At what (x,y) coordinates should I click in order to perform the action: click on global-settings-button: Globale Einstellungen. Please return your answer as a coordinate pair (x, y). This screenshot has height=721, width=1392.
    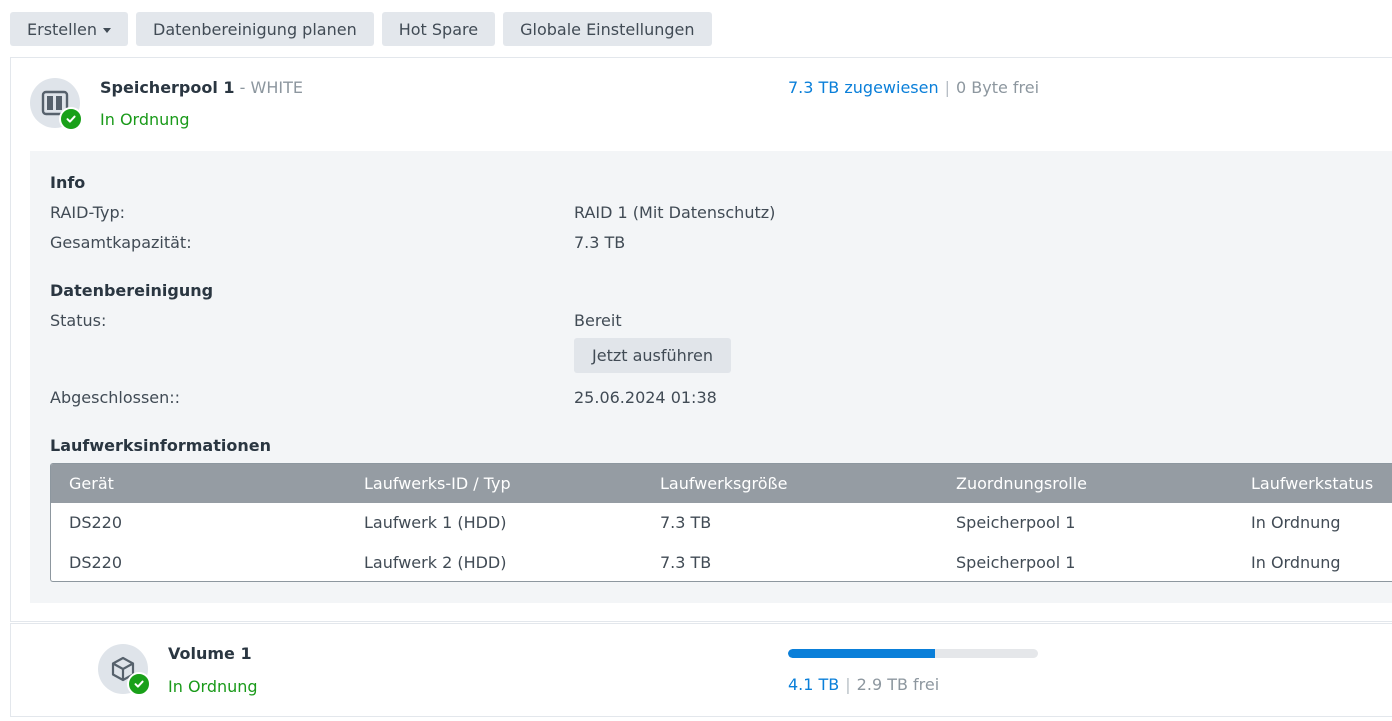
    Looking at the image, I should click on (607, 29).